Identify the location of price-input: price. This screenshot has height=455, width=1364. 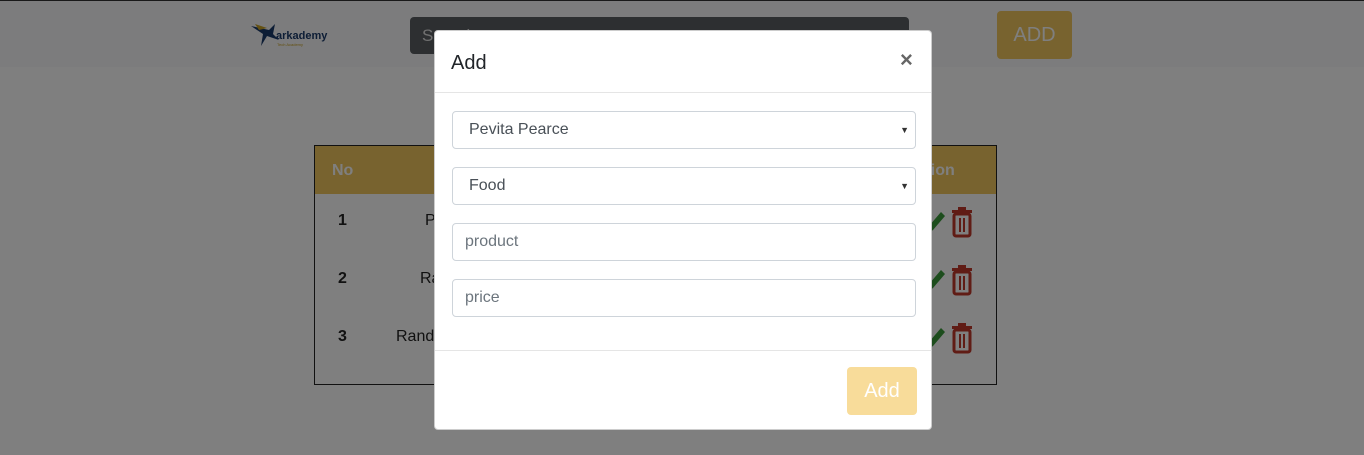
(684, 298).